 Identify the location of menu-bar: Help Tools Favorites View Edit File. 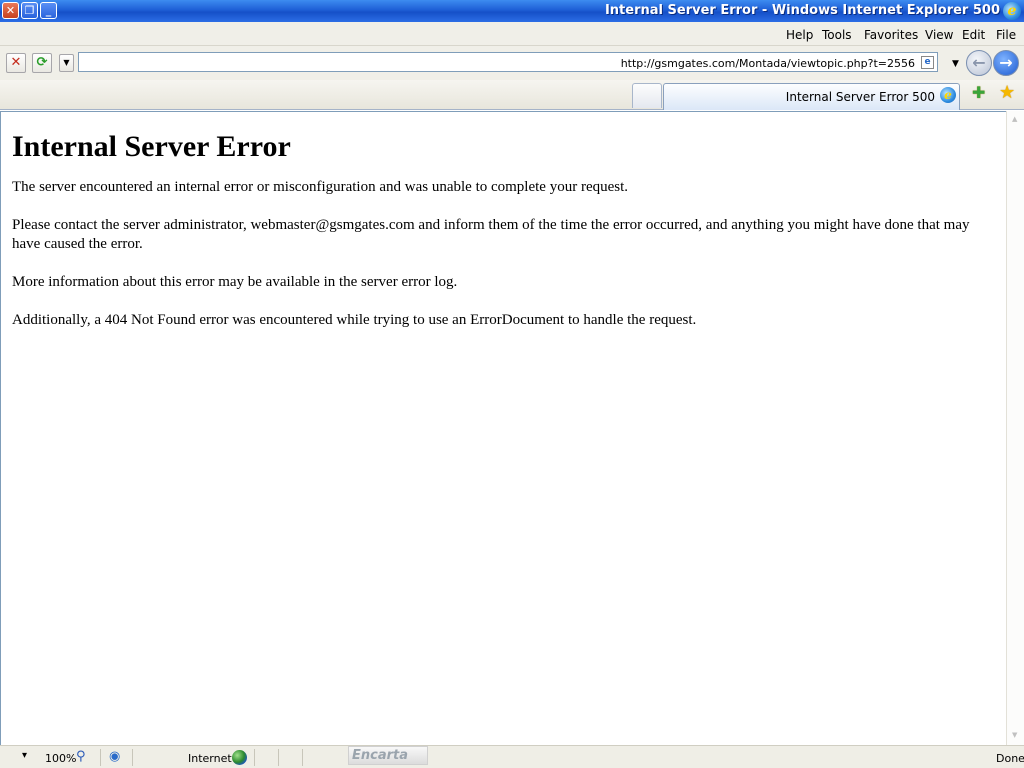
(512, 34).